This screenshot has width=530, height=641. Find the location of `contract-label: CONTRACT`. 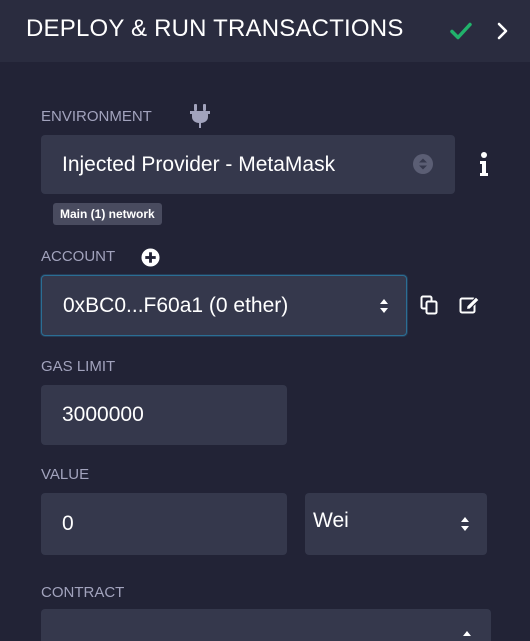

contract-label: CONTRACT is located at coordinates (83, 592).